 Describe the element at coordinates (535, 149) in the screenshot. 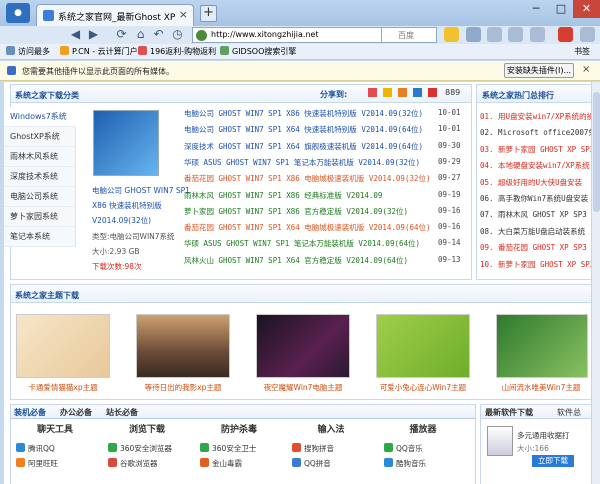

I see `ranking-item: 03. 新萝卜家园 GHOST XP SP3` at that location.